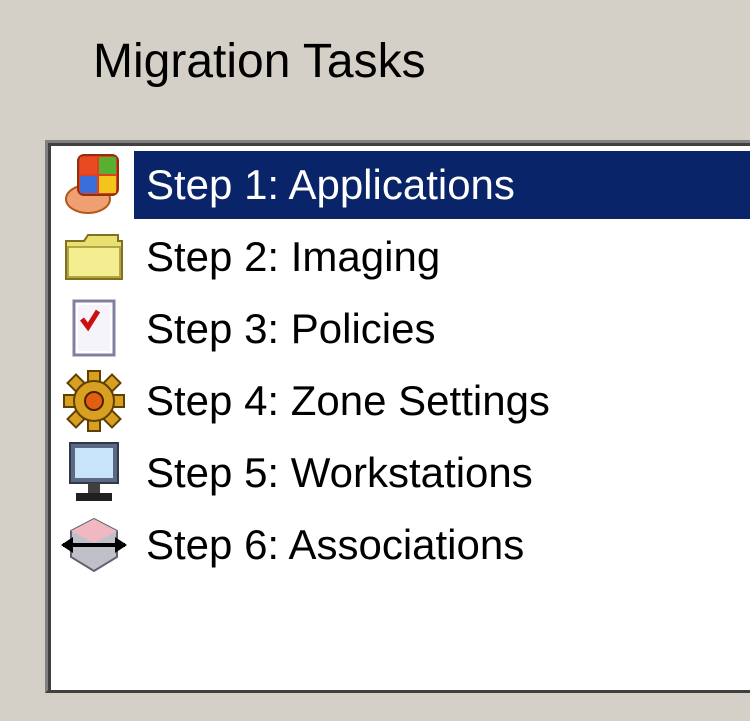 Image resolution: width=750 pixels, height=721 pixels. I want to click on task-item-label: Step 2: Imaging, so click(293, 256).